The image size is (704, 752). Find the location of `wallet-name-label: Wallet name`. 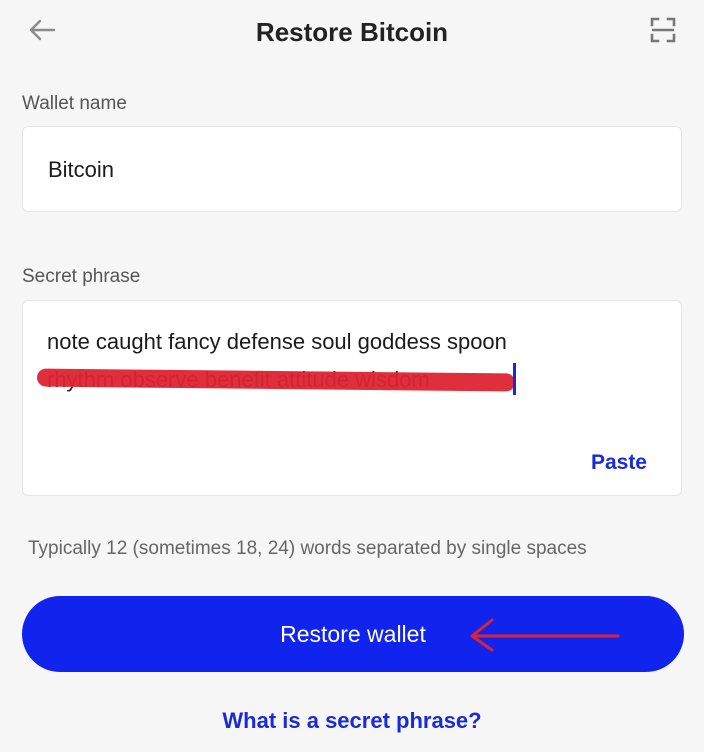

wallet-name-label: Wallet name is located at coordinates (74, 103).